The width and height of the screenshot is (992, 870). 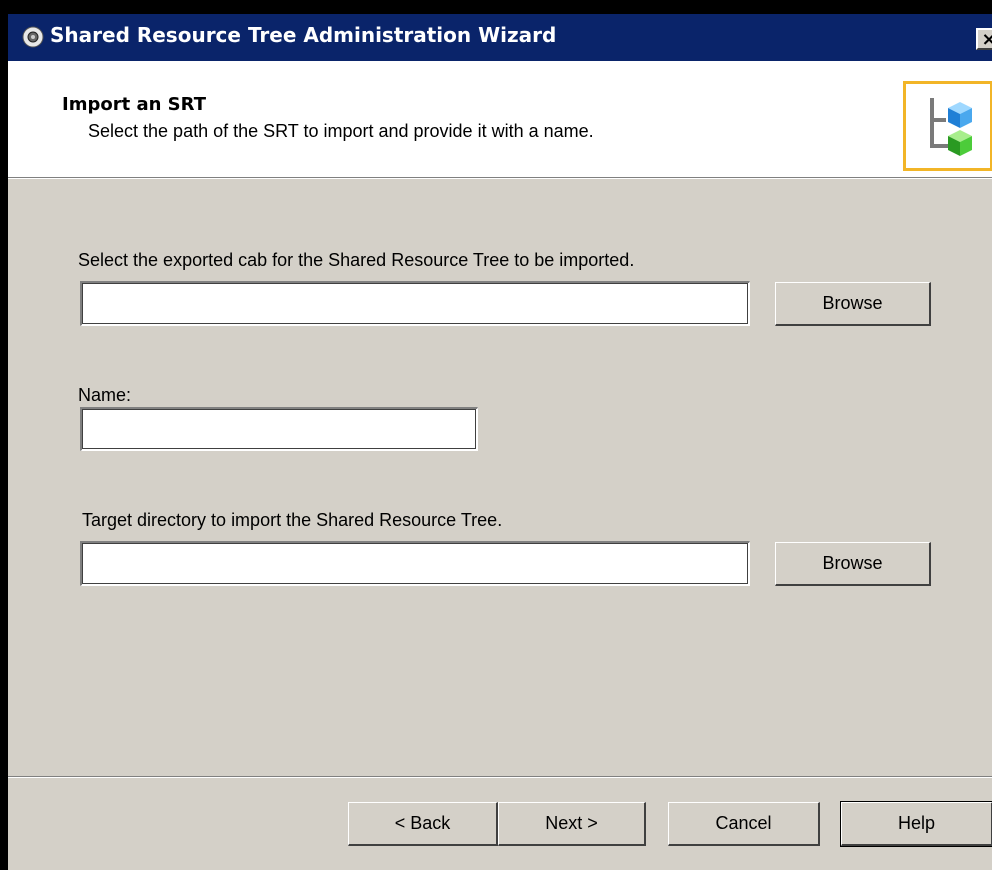 I want to click on shared-resource-tree-icon, so click(x=947, y=126).